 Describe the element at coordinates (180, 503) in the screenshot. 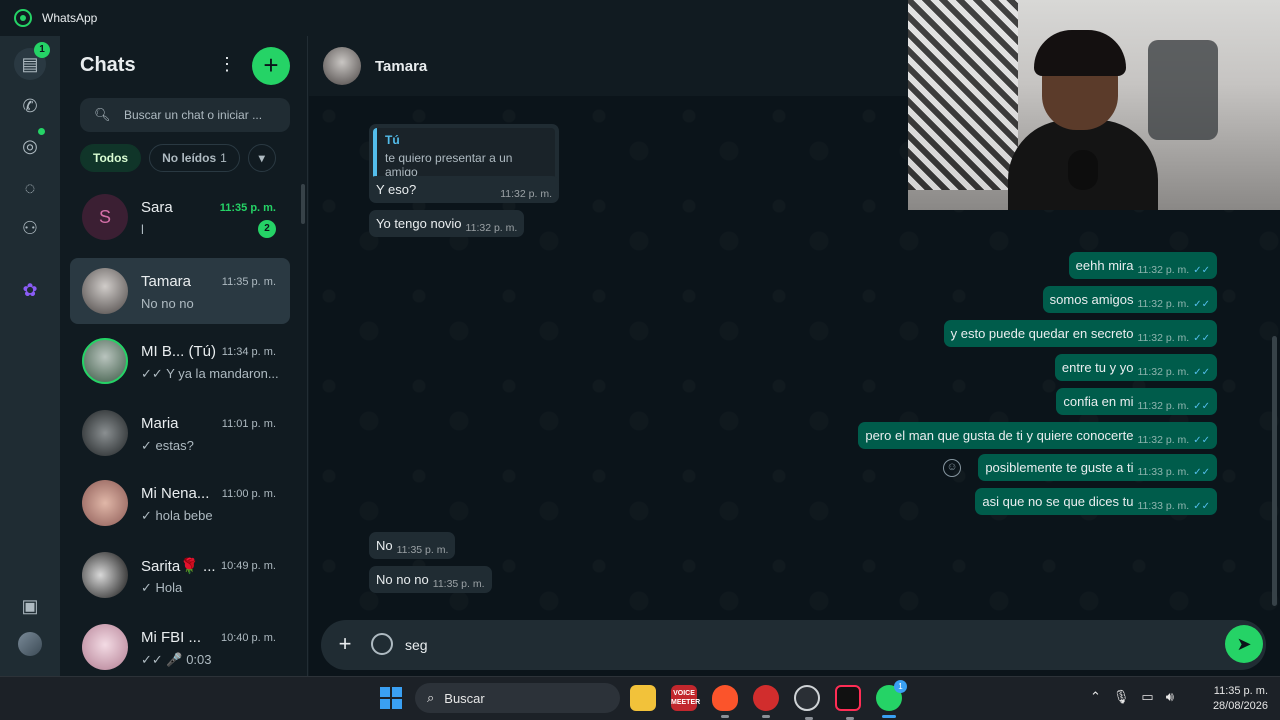

I see `chat-item-mi-nena: Mi Nena... 11:00 p. m. ✓ hola bebe` at that location.